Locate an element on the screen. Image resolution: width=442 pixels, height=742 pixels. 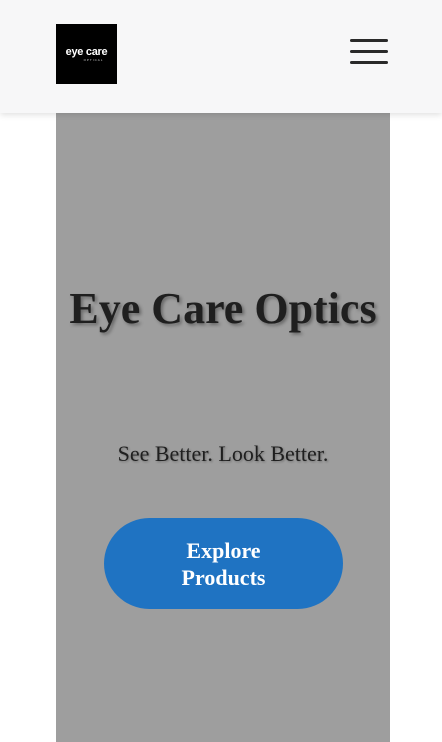
hero-tagline: See Better. Look Better. is located at coordinates (223, 453).